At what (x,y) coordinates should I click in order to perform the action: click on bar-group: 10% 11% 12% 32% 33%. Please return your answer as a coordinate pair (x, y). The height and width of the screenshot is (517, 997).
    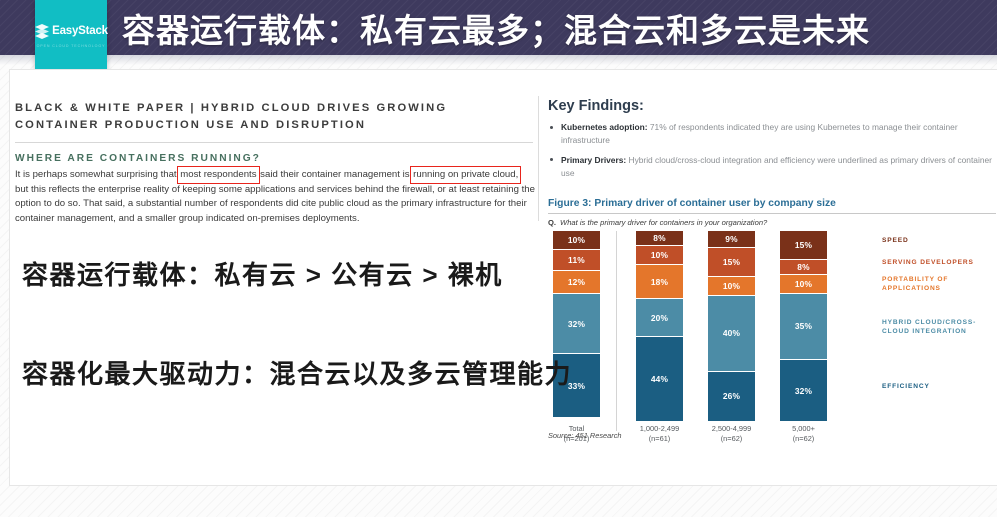
    Looking at the image, I should click on (576, 326).